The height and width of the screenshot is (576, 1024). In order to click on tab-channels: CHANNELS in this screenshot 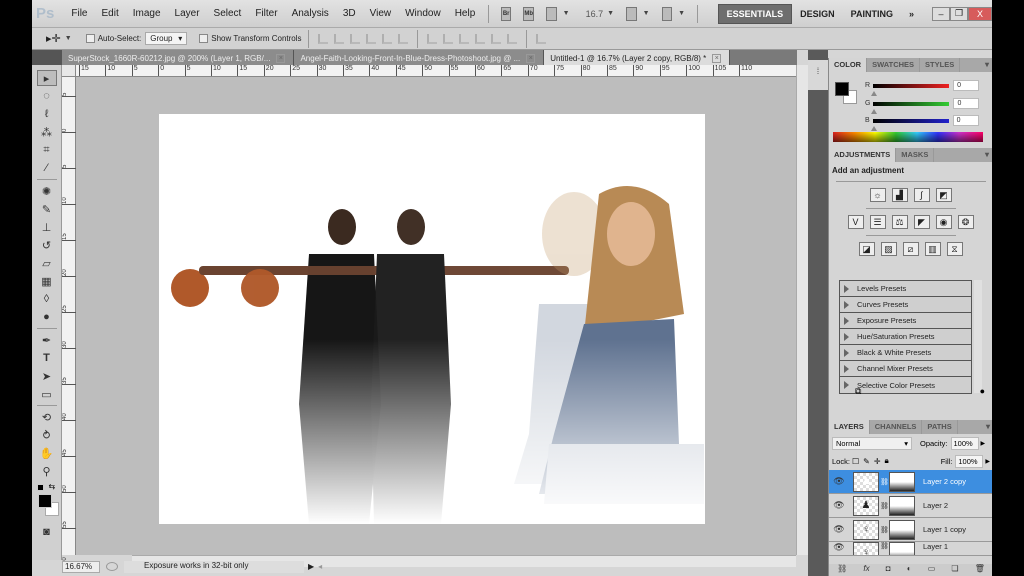, I will do `click(896, 427)`.